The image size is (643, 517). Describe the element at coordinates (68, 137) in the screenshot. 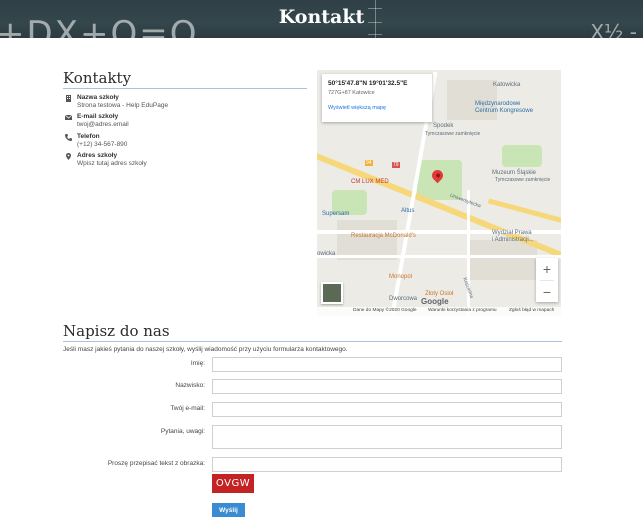

I see `phone-icon` at that location.